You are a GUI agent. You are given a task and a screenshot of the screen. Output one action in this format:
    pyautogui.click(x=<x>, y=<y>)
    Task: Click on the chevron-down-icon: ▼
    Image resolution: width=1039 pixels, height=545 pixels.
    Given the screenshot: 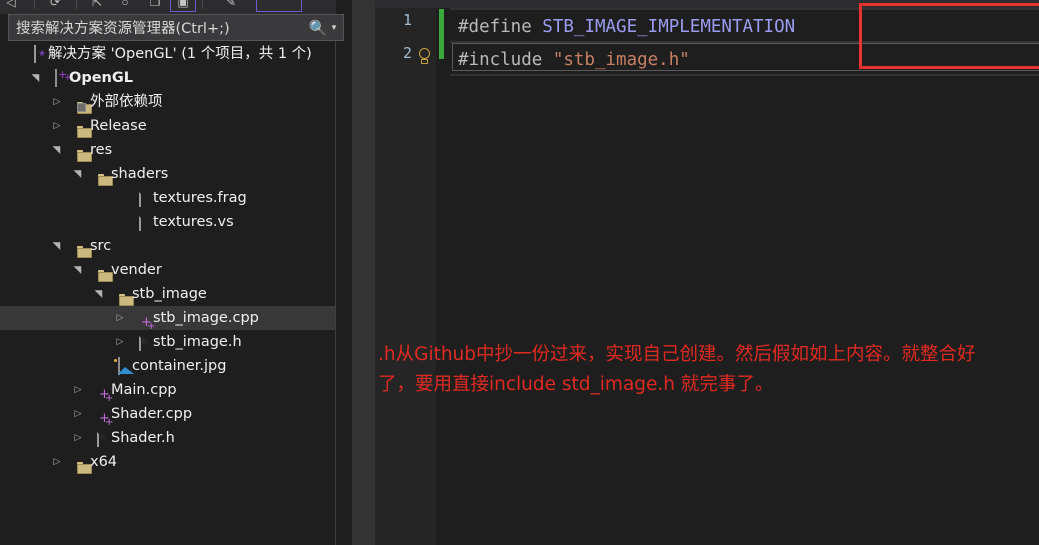 What is the action you would take?
    pyautogui.click(x=336, y=27)
    